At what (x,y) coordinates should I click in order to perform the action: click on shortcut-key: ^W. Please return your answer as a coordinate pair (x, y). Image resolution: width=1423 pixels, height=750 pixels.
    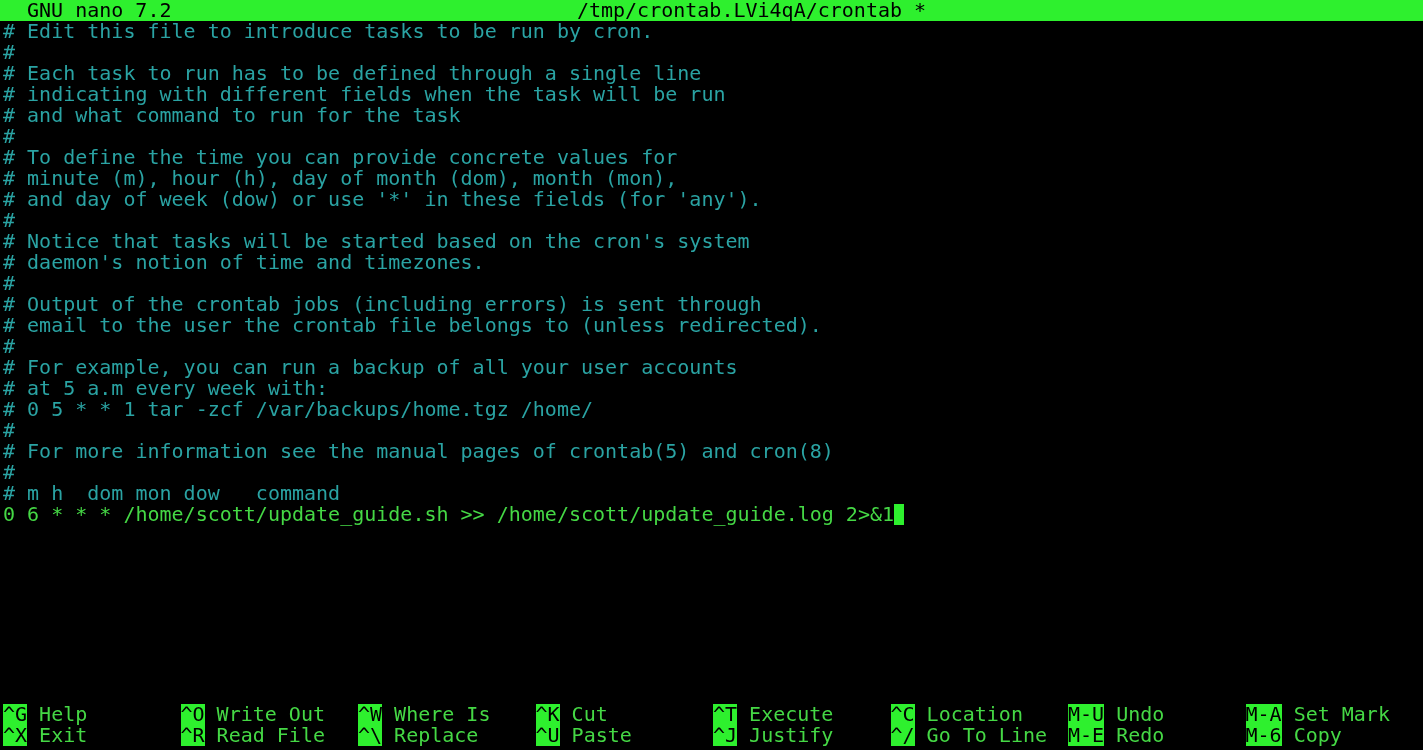
    Looking at the image, I should click on (370, 714).